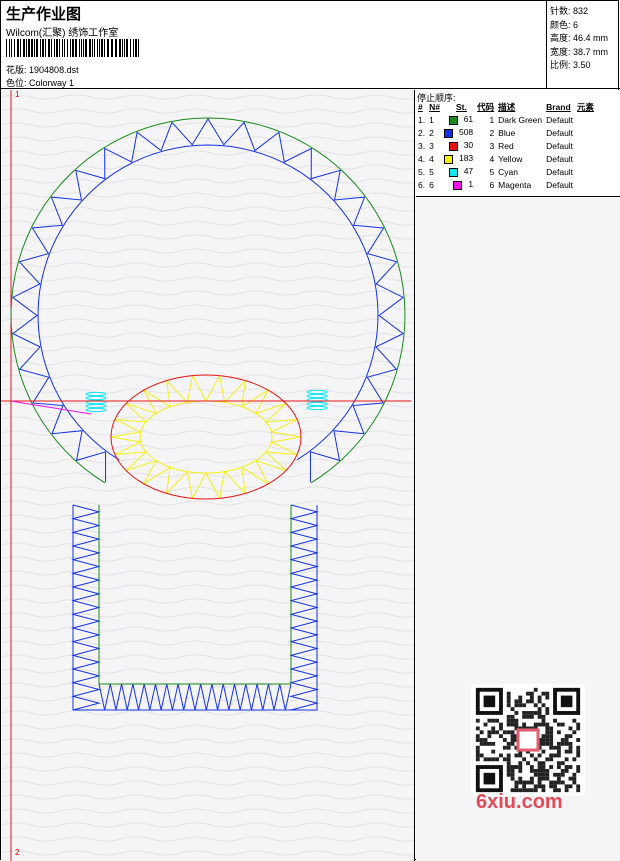 The width and height of the screenshot is (620, 861). I want to click on row-stitches: 47, so click(458, 171).